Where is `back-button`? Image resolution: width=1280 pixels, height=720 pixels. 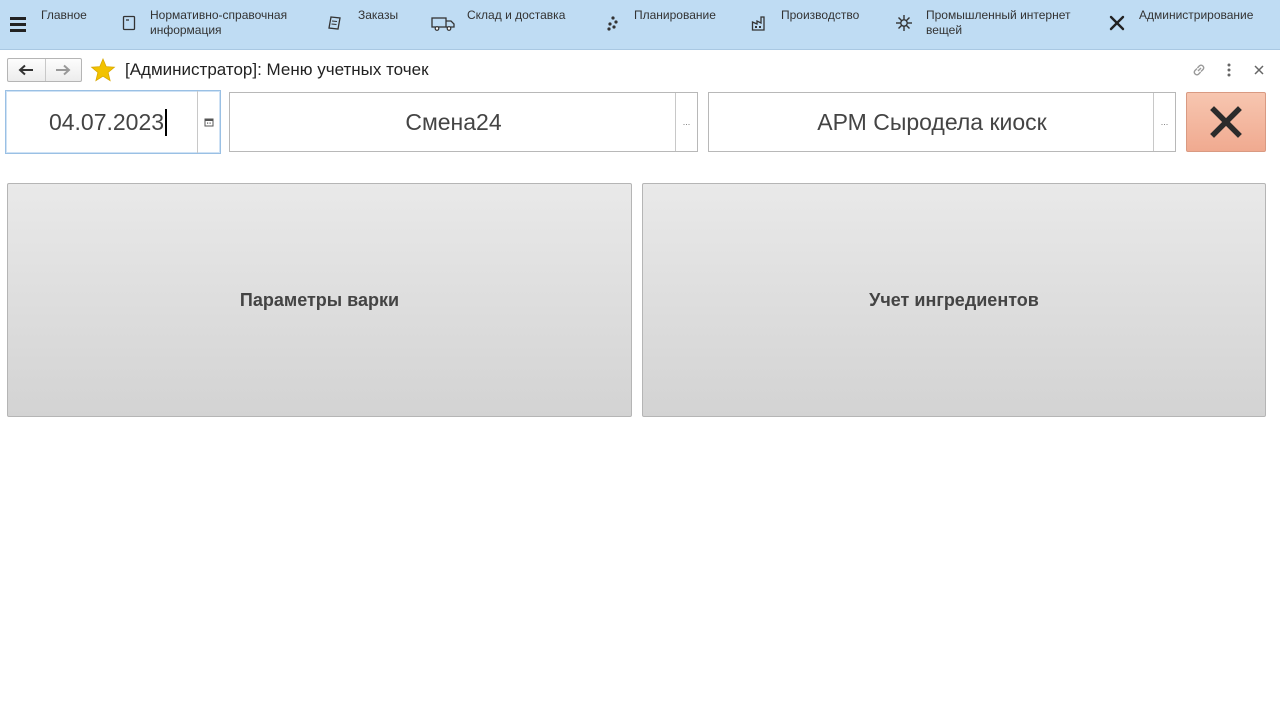 back-button is located at coordinates (26, 70).